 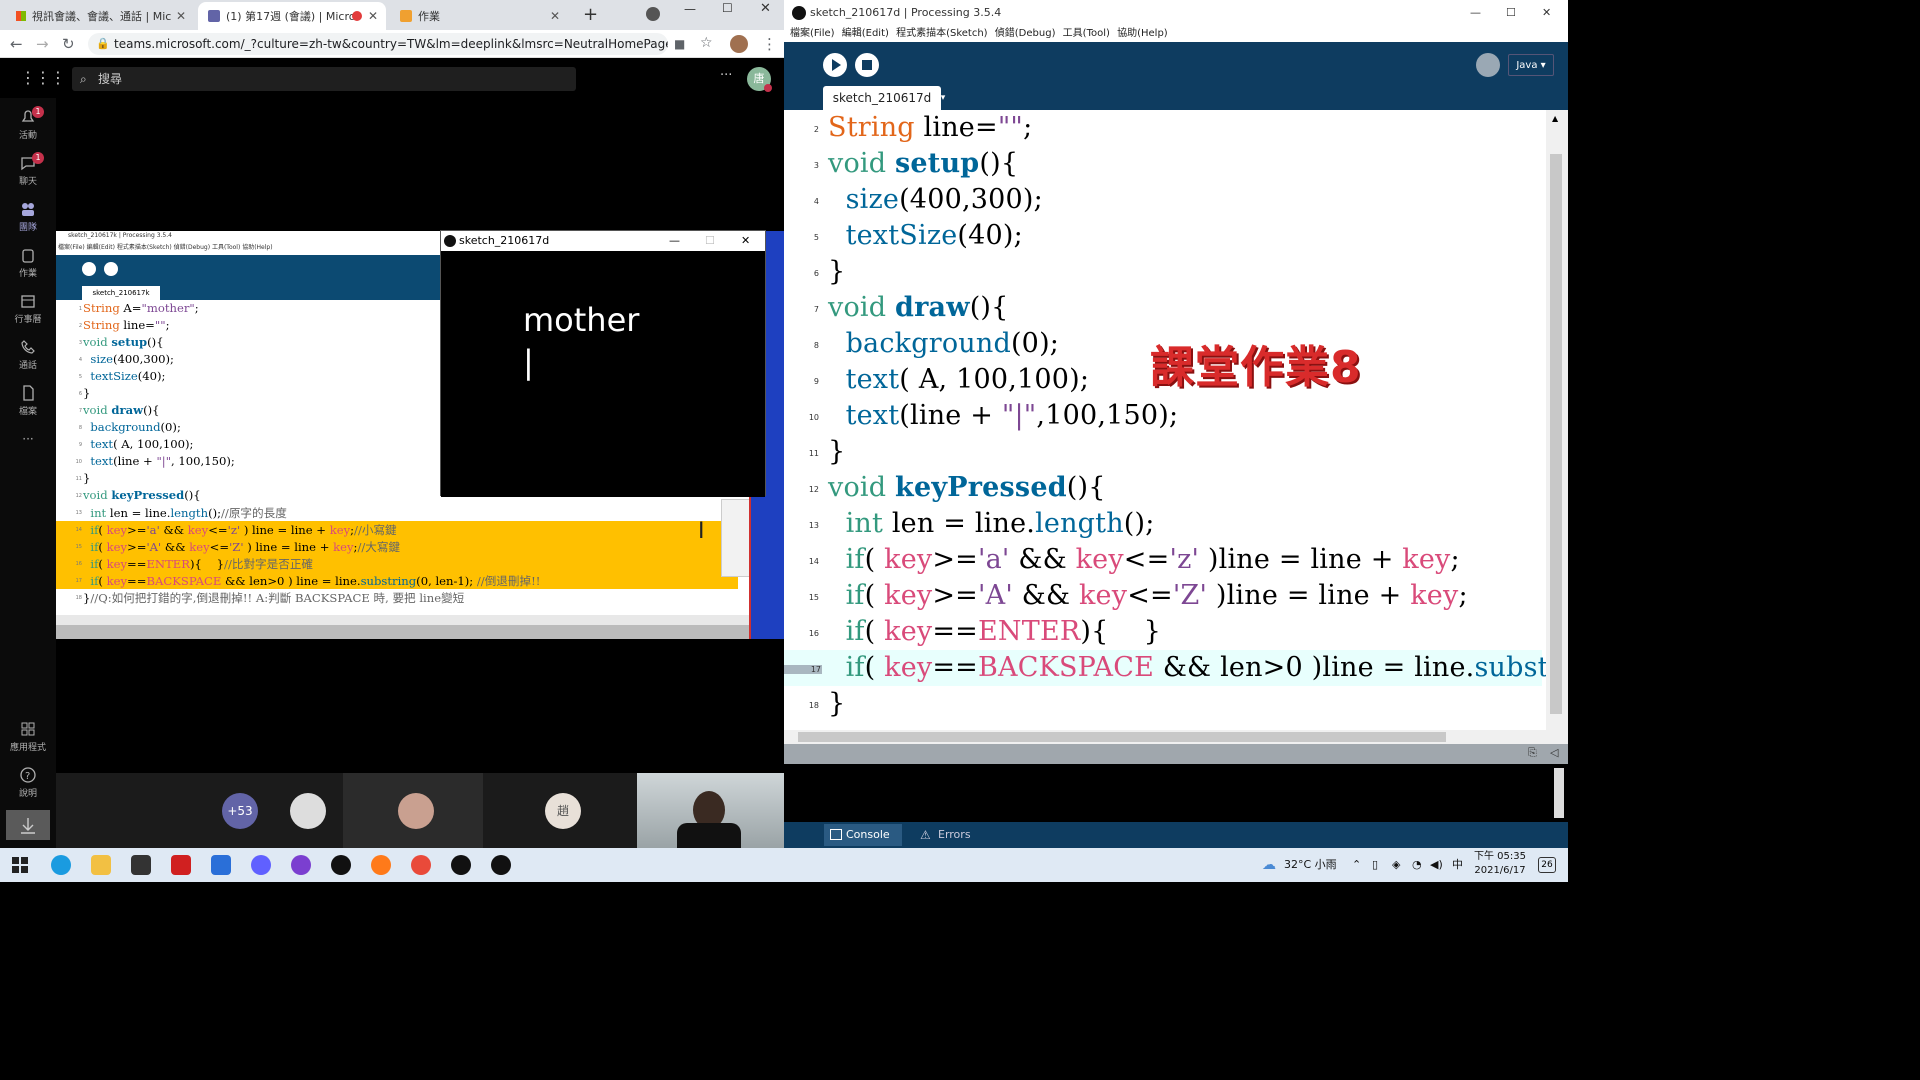 I want to click on sketch-maximize-icon: ☐, so click(x=710, y=241).